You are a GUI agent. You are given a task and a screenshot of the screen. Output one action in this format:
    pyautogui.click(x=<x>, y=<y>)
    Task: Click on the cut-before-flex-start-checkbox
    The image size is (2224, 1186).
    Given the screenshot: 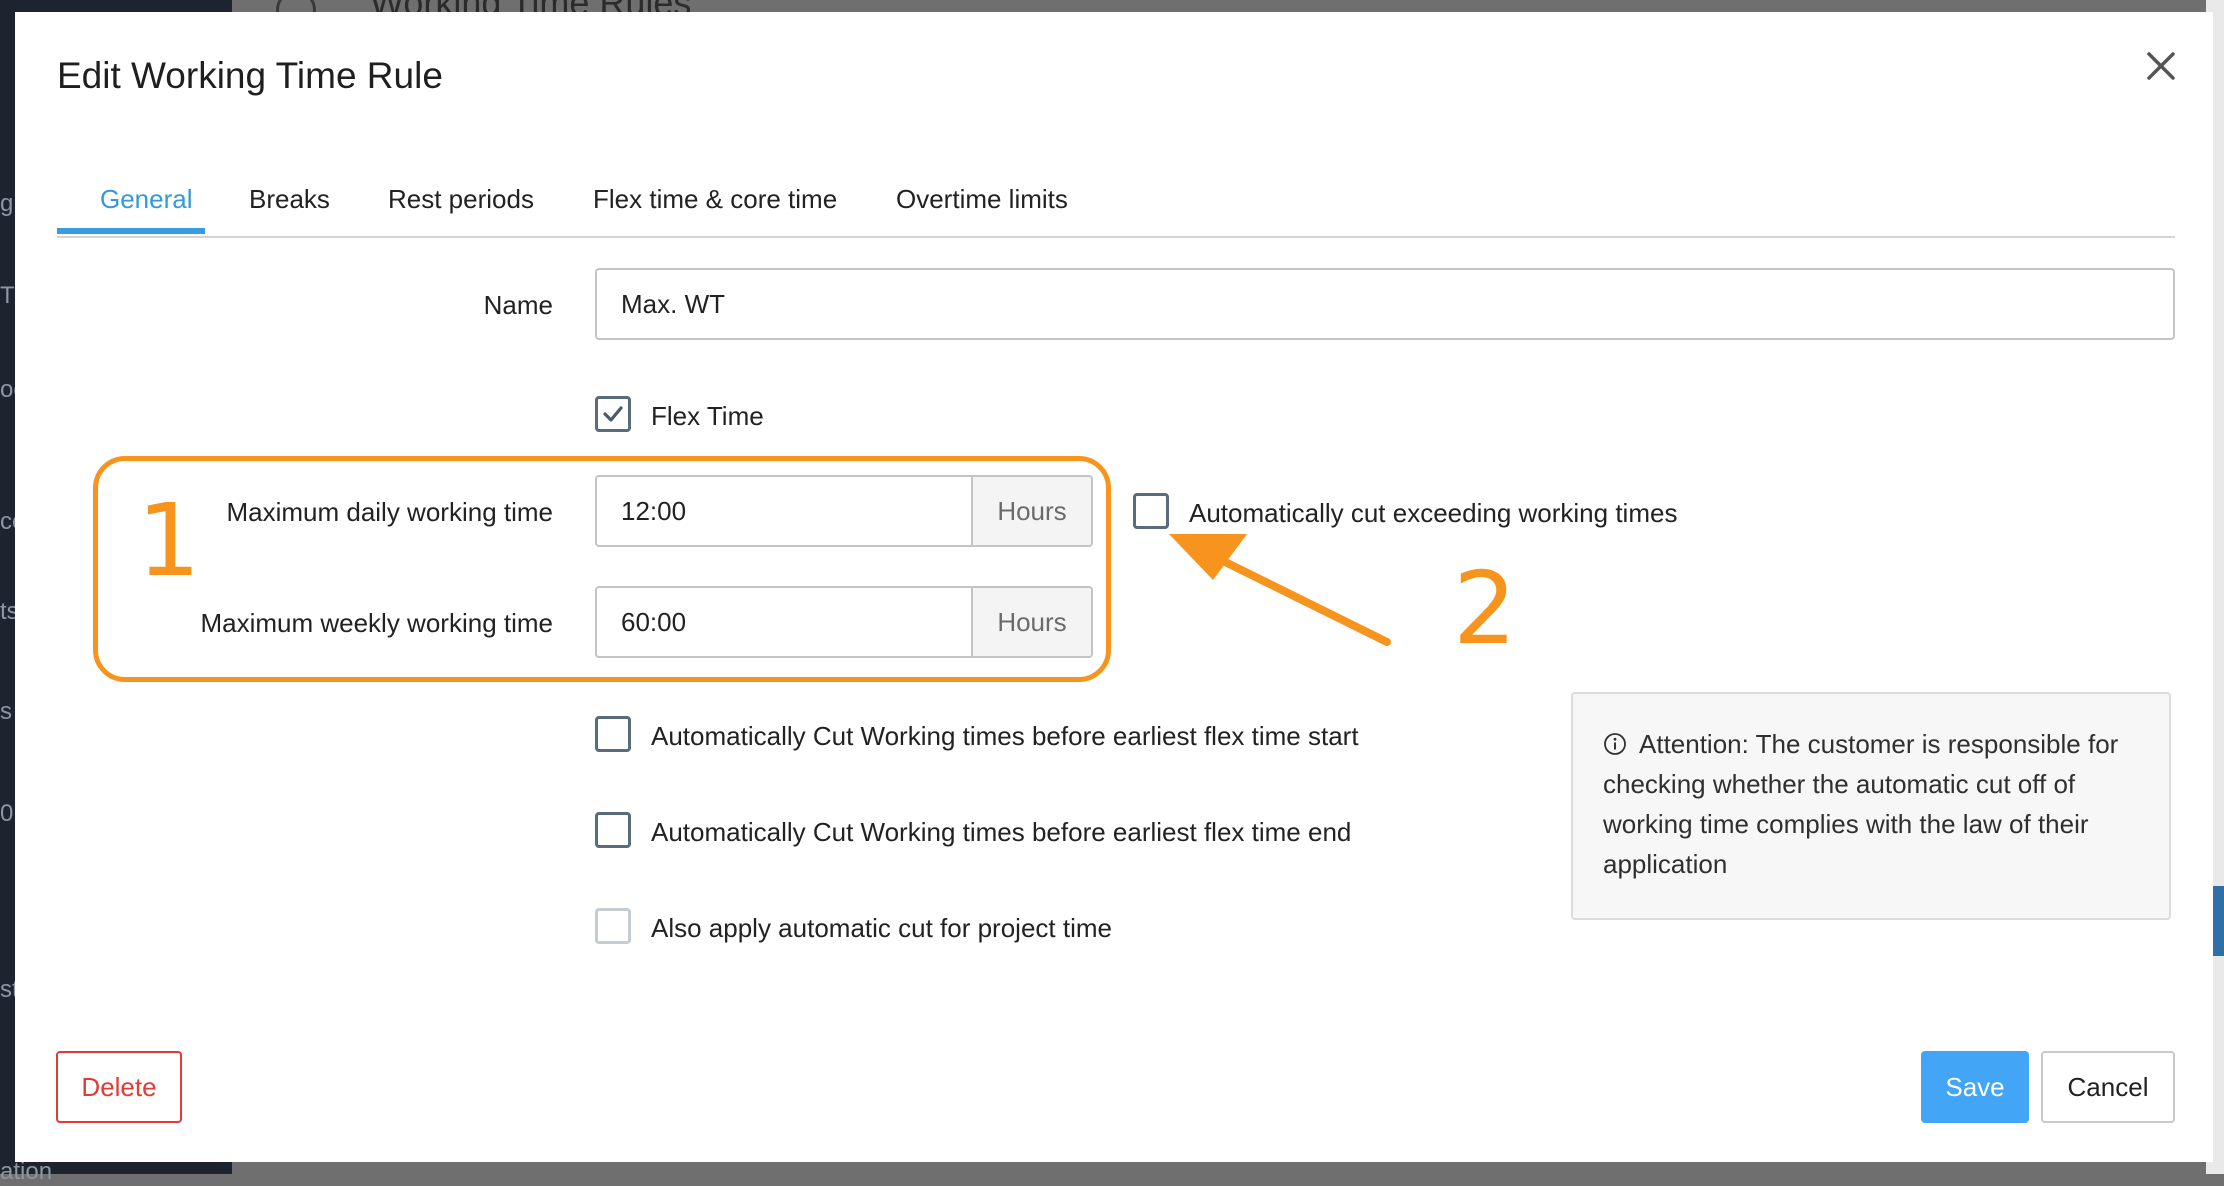 What is the action you would take?
    pyautogui.click(x=613, y=734)
    